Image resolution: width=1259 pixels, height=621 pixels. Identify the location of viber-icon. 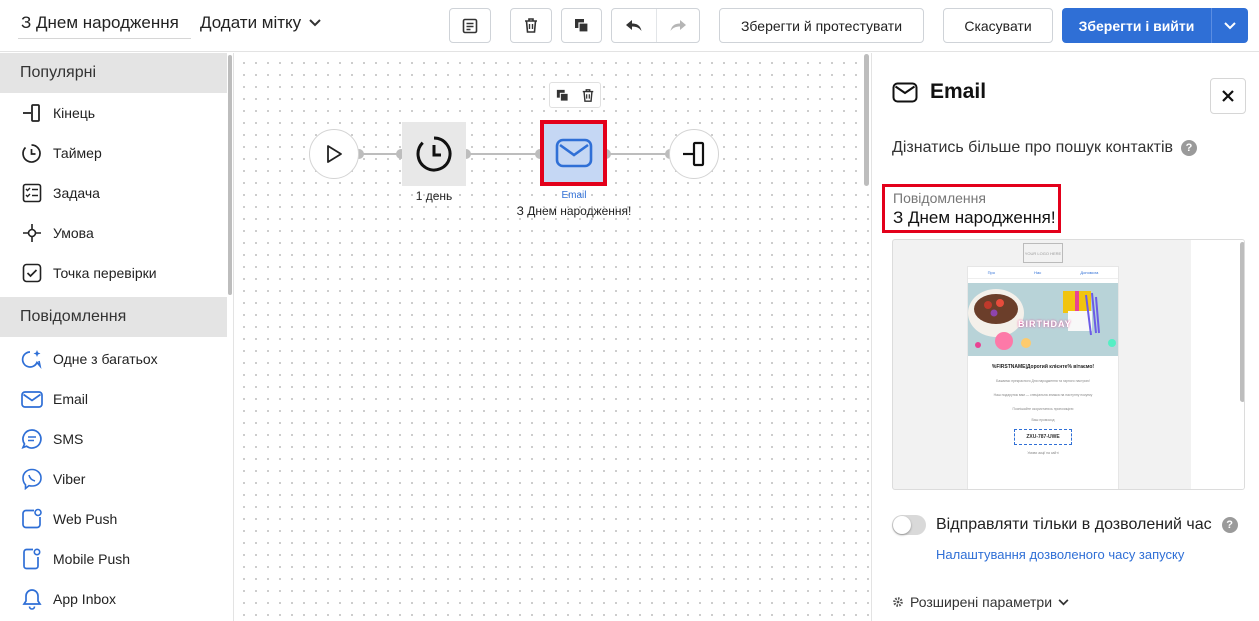
(31, 479).